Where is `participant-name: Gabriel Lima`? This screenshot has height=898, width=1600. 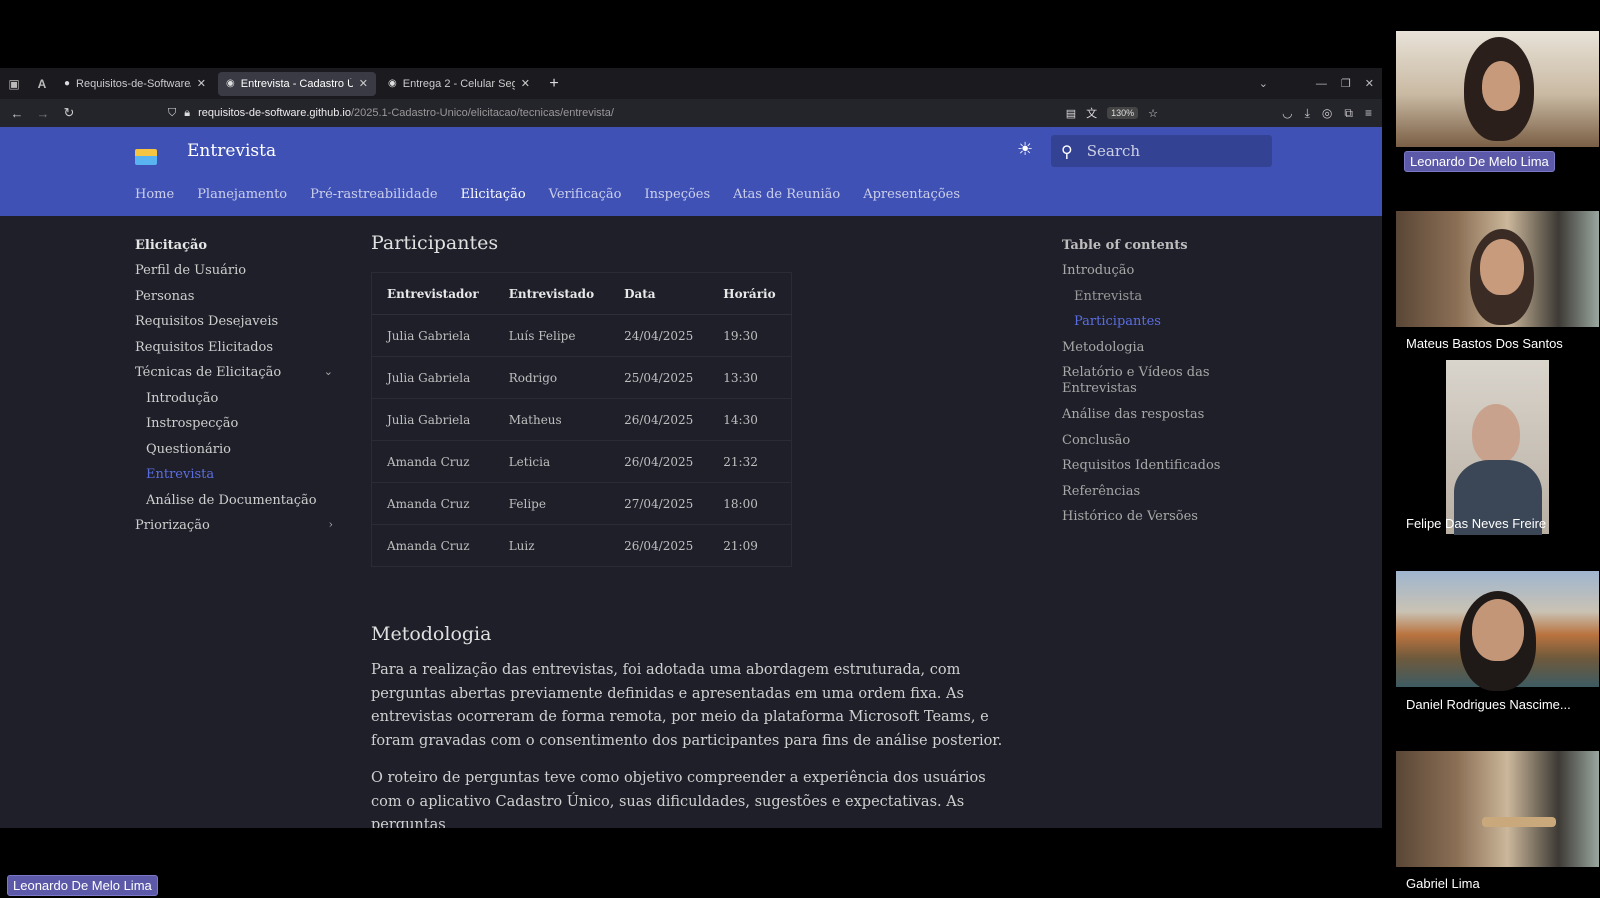 participant-name: Gabriel Lima is located at coordinates (1443, 883).